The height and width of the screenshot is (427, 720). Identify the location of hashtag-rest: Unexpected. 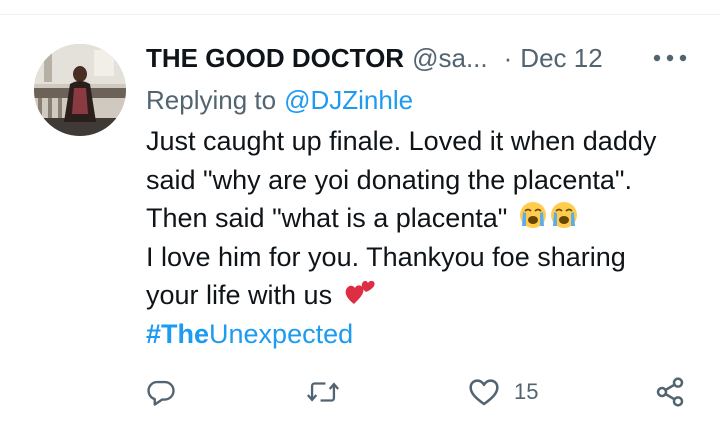
(281, 333).